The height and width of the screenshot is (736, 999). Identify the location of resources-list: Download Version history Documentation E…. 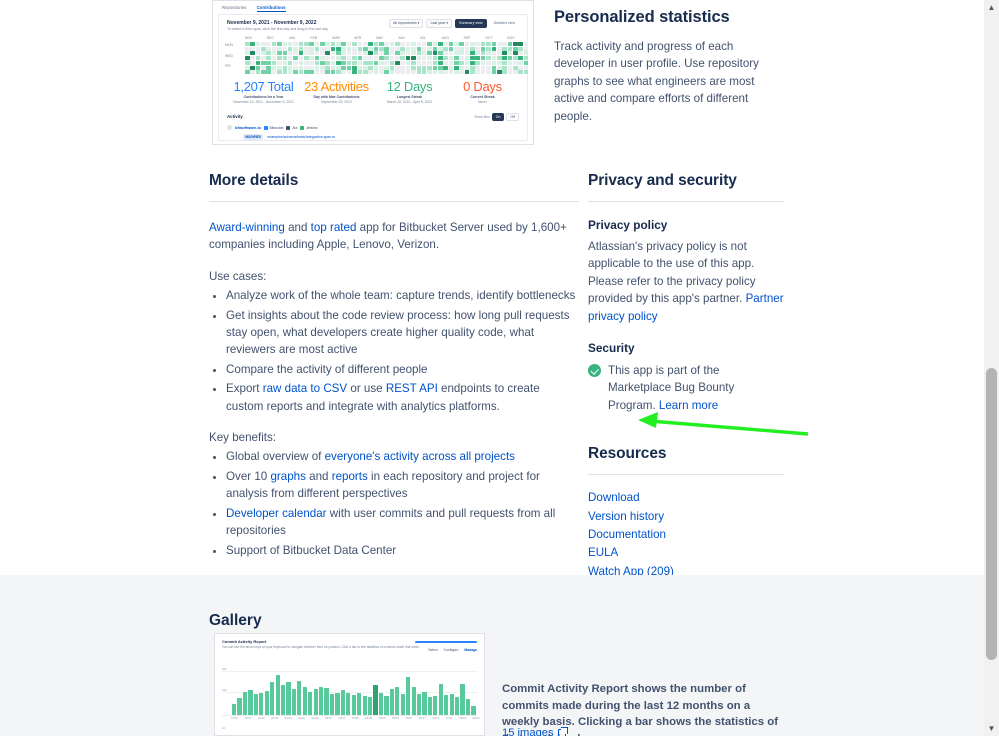
(686, 535).